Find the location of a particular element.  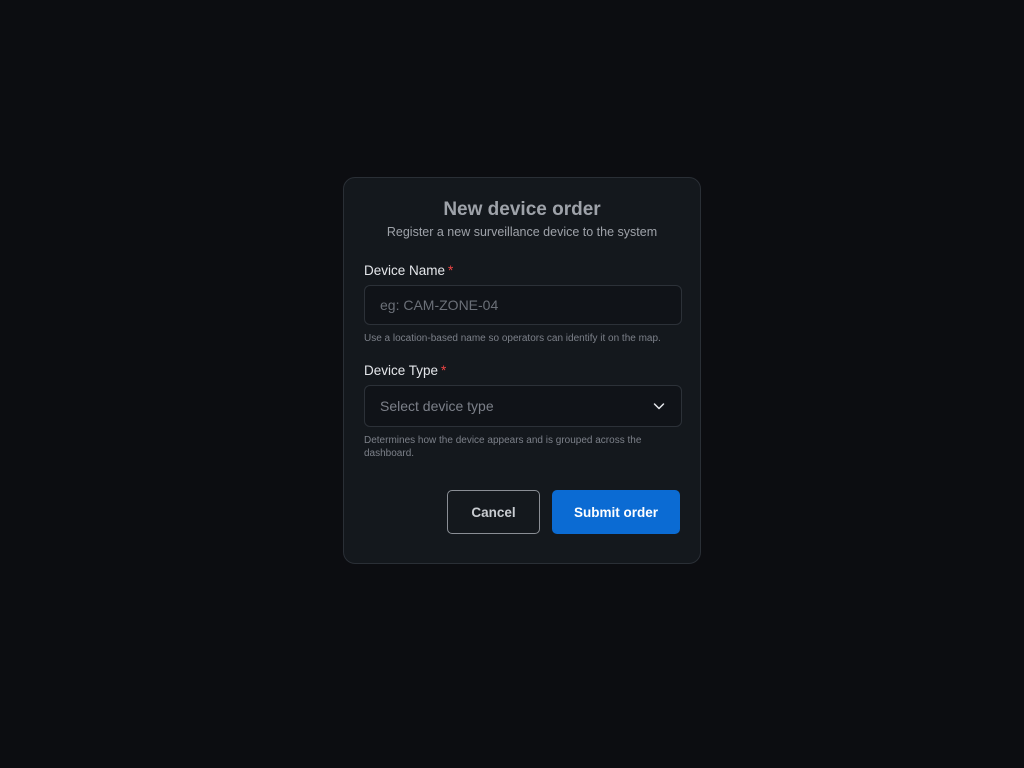

device-name-label-text: Device Name is located at coordinates (405, 270).